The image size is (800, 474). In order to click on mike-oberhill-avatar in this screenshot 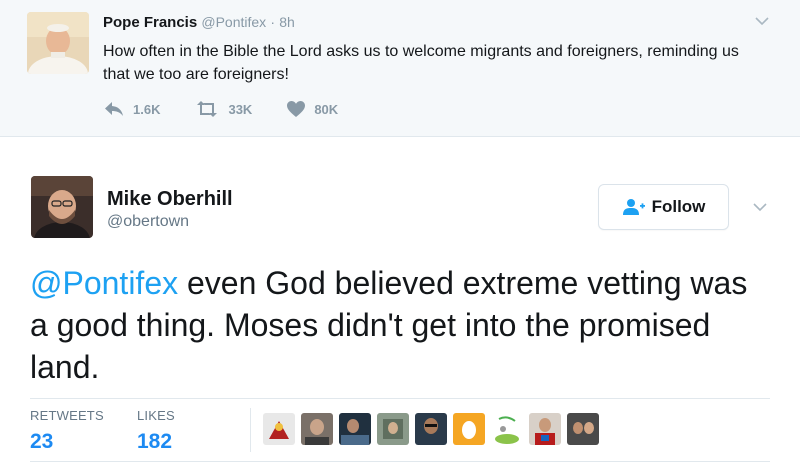, I will do `click(62, 207)`.